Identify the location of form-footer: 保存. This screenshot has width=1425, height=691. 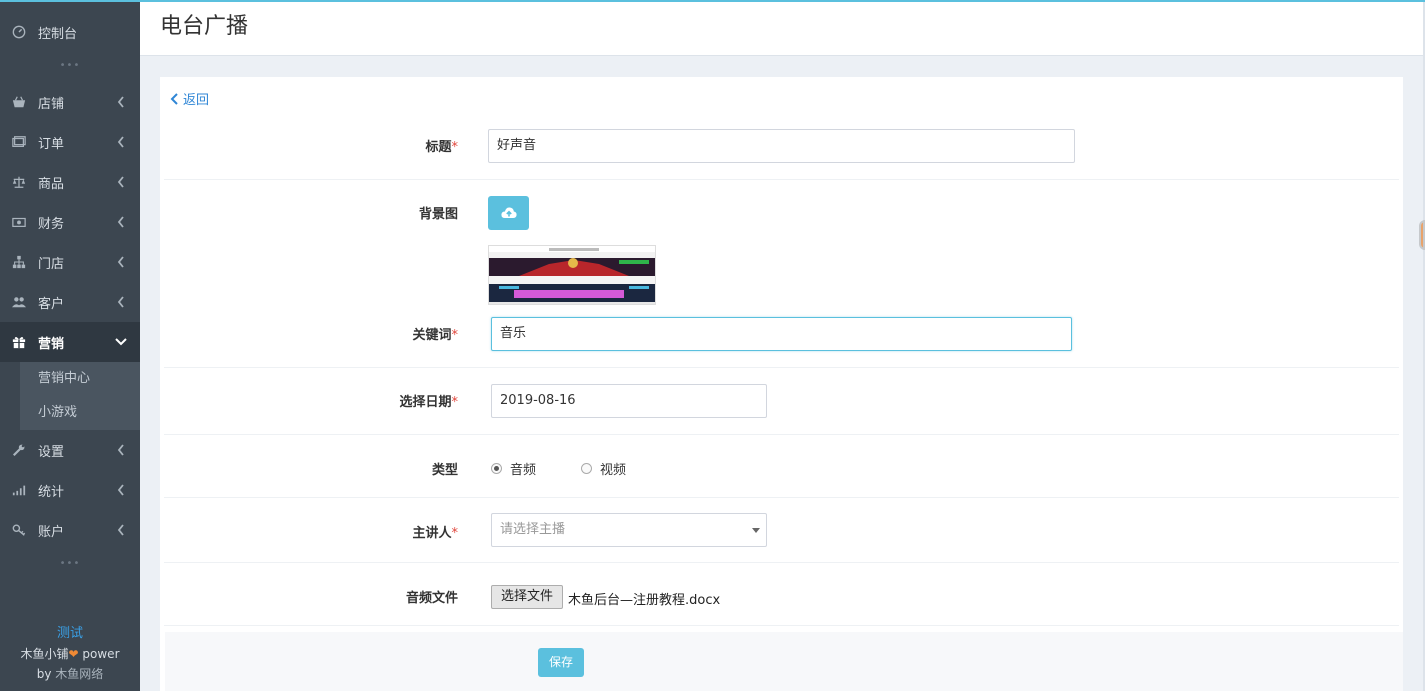
(784, 661).